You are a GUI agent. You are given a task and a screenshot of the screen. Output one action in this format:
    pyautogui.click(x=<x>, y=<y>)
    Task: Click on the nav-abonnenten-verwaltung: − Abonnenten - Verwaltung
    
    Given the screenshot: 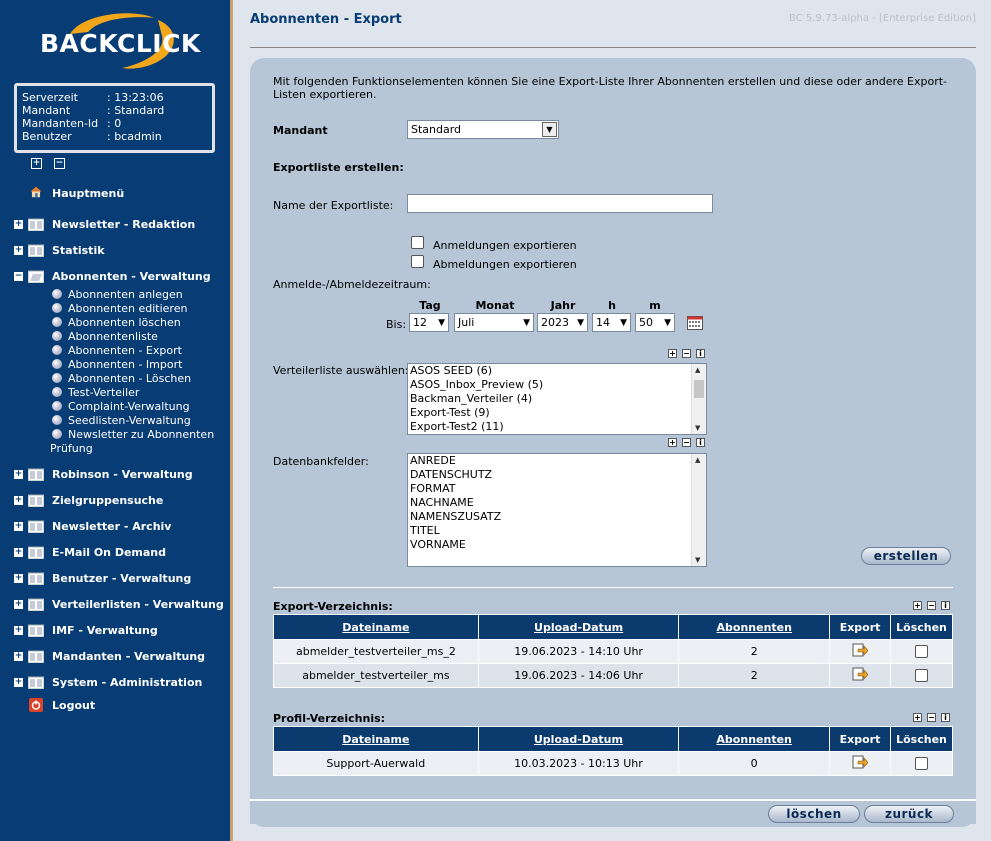 What is the action you would take?
    pyautogui.click(x=116, y=276)
    